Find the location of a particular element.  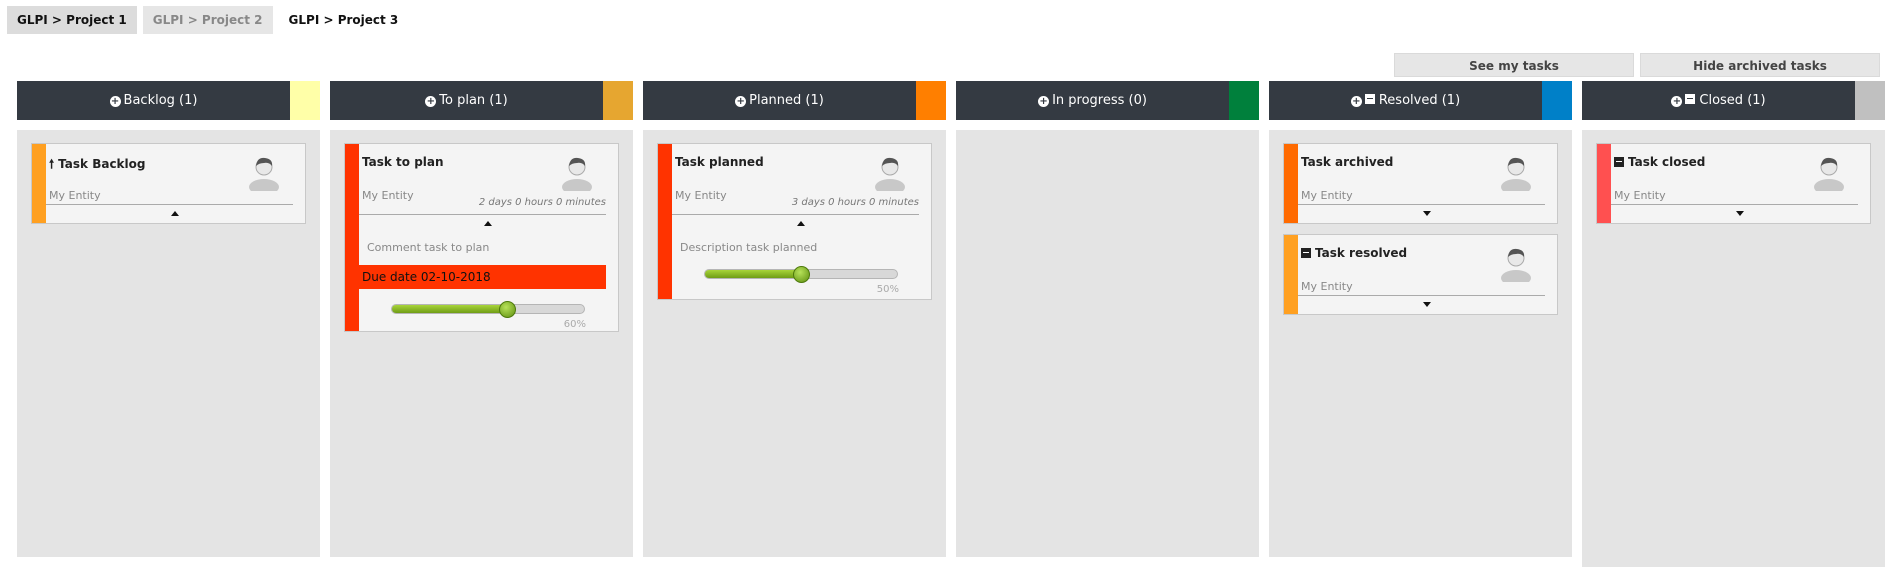

column-title-in-progress: + In progress (0) is located at coordinates (1092, 100).